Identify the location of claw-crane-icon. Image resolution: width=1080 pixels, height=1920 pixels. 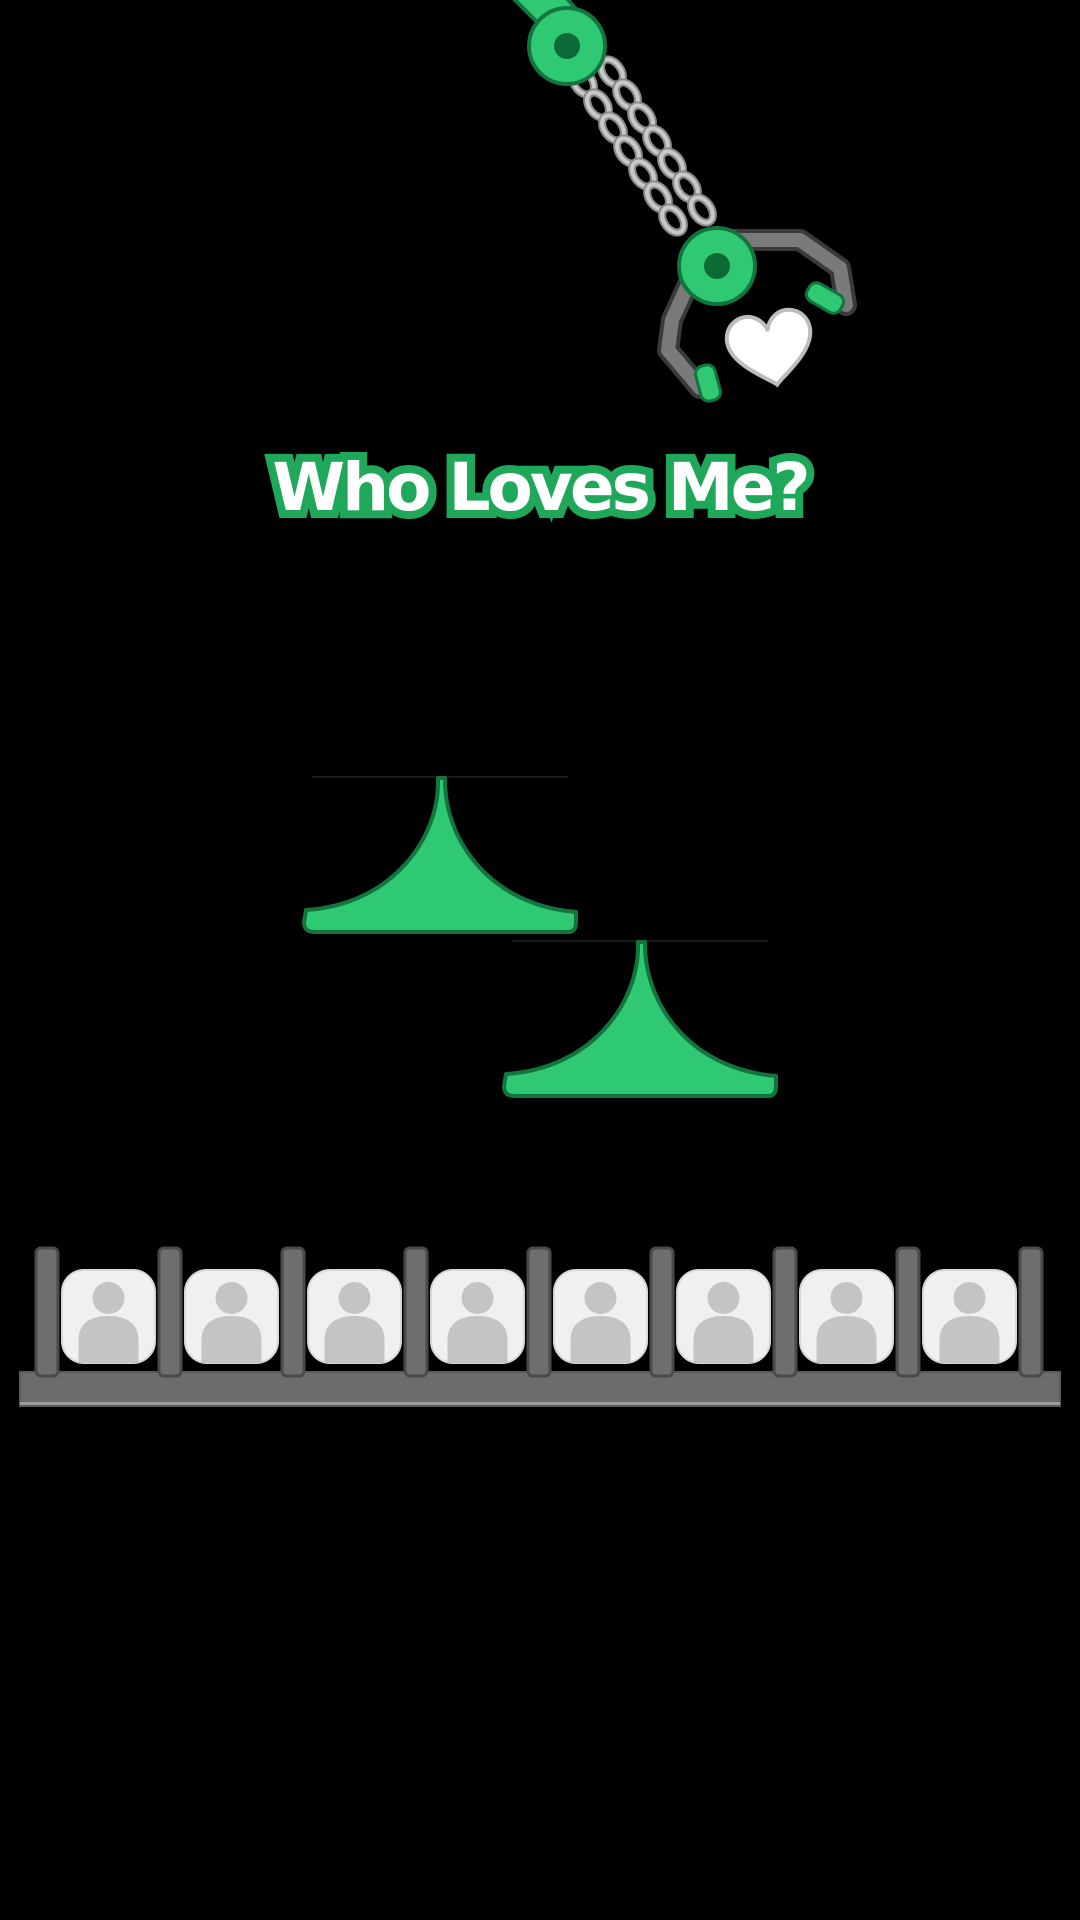
(681, 201).